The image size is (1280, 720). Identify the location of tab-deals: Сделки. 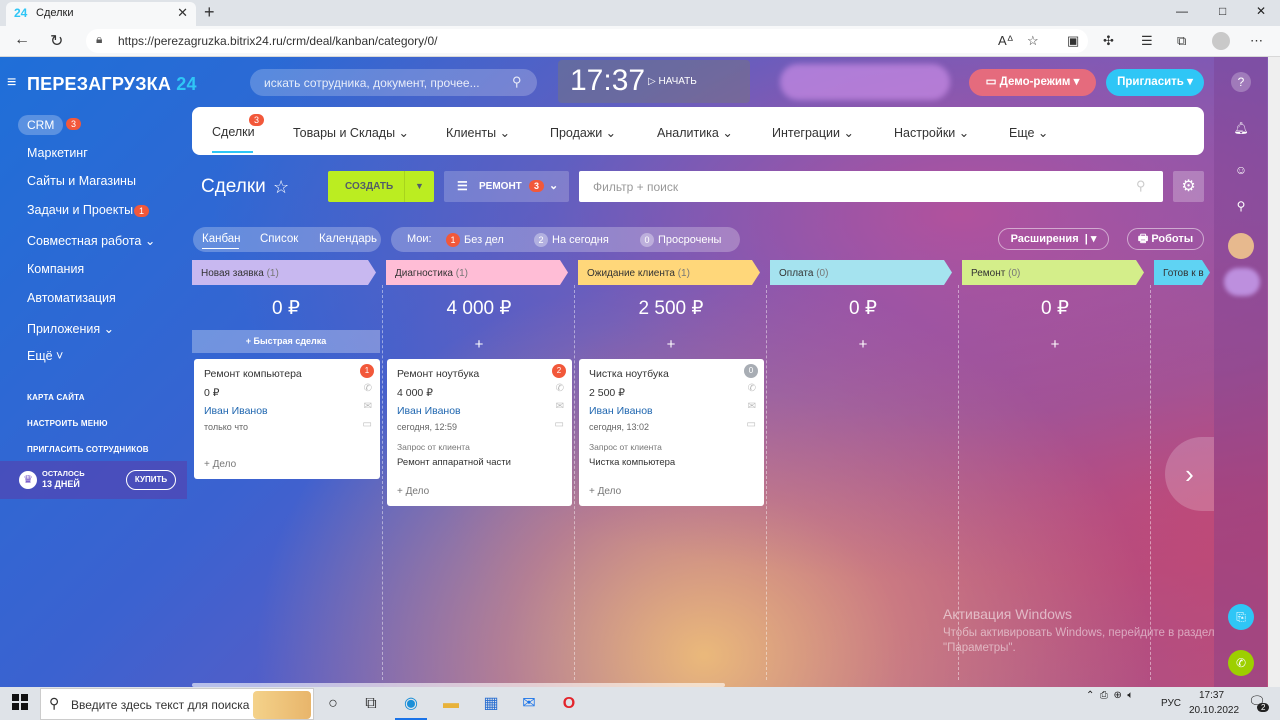
(233, 132).